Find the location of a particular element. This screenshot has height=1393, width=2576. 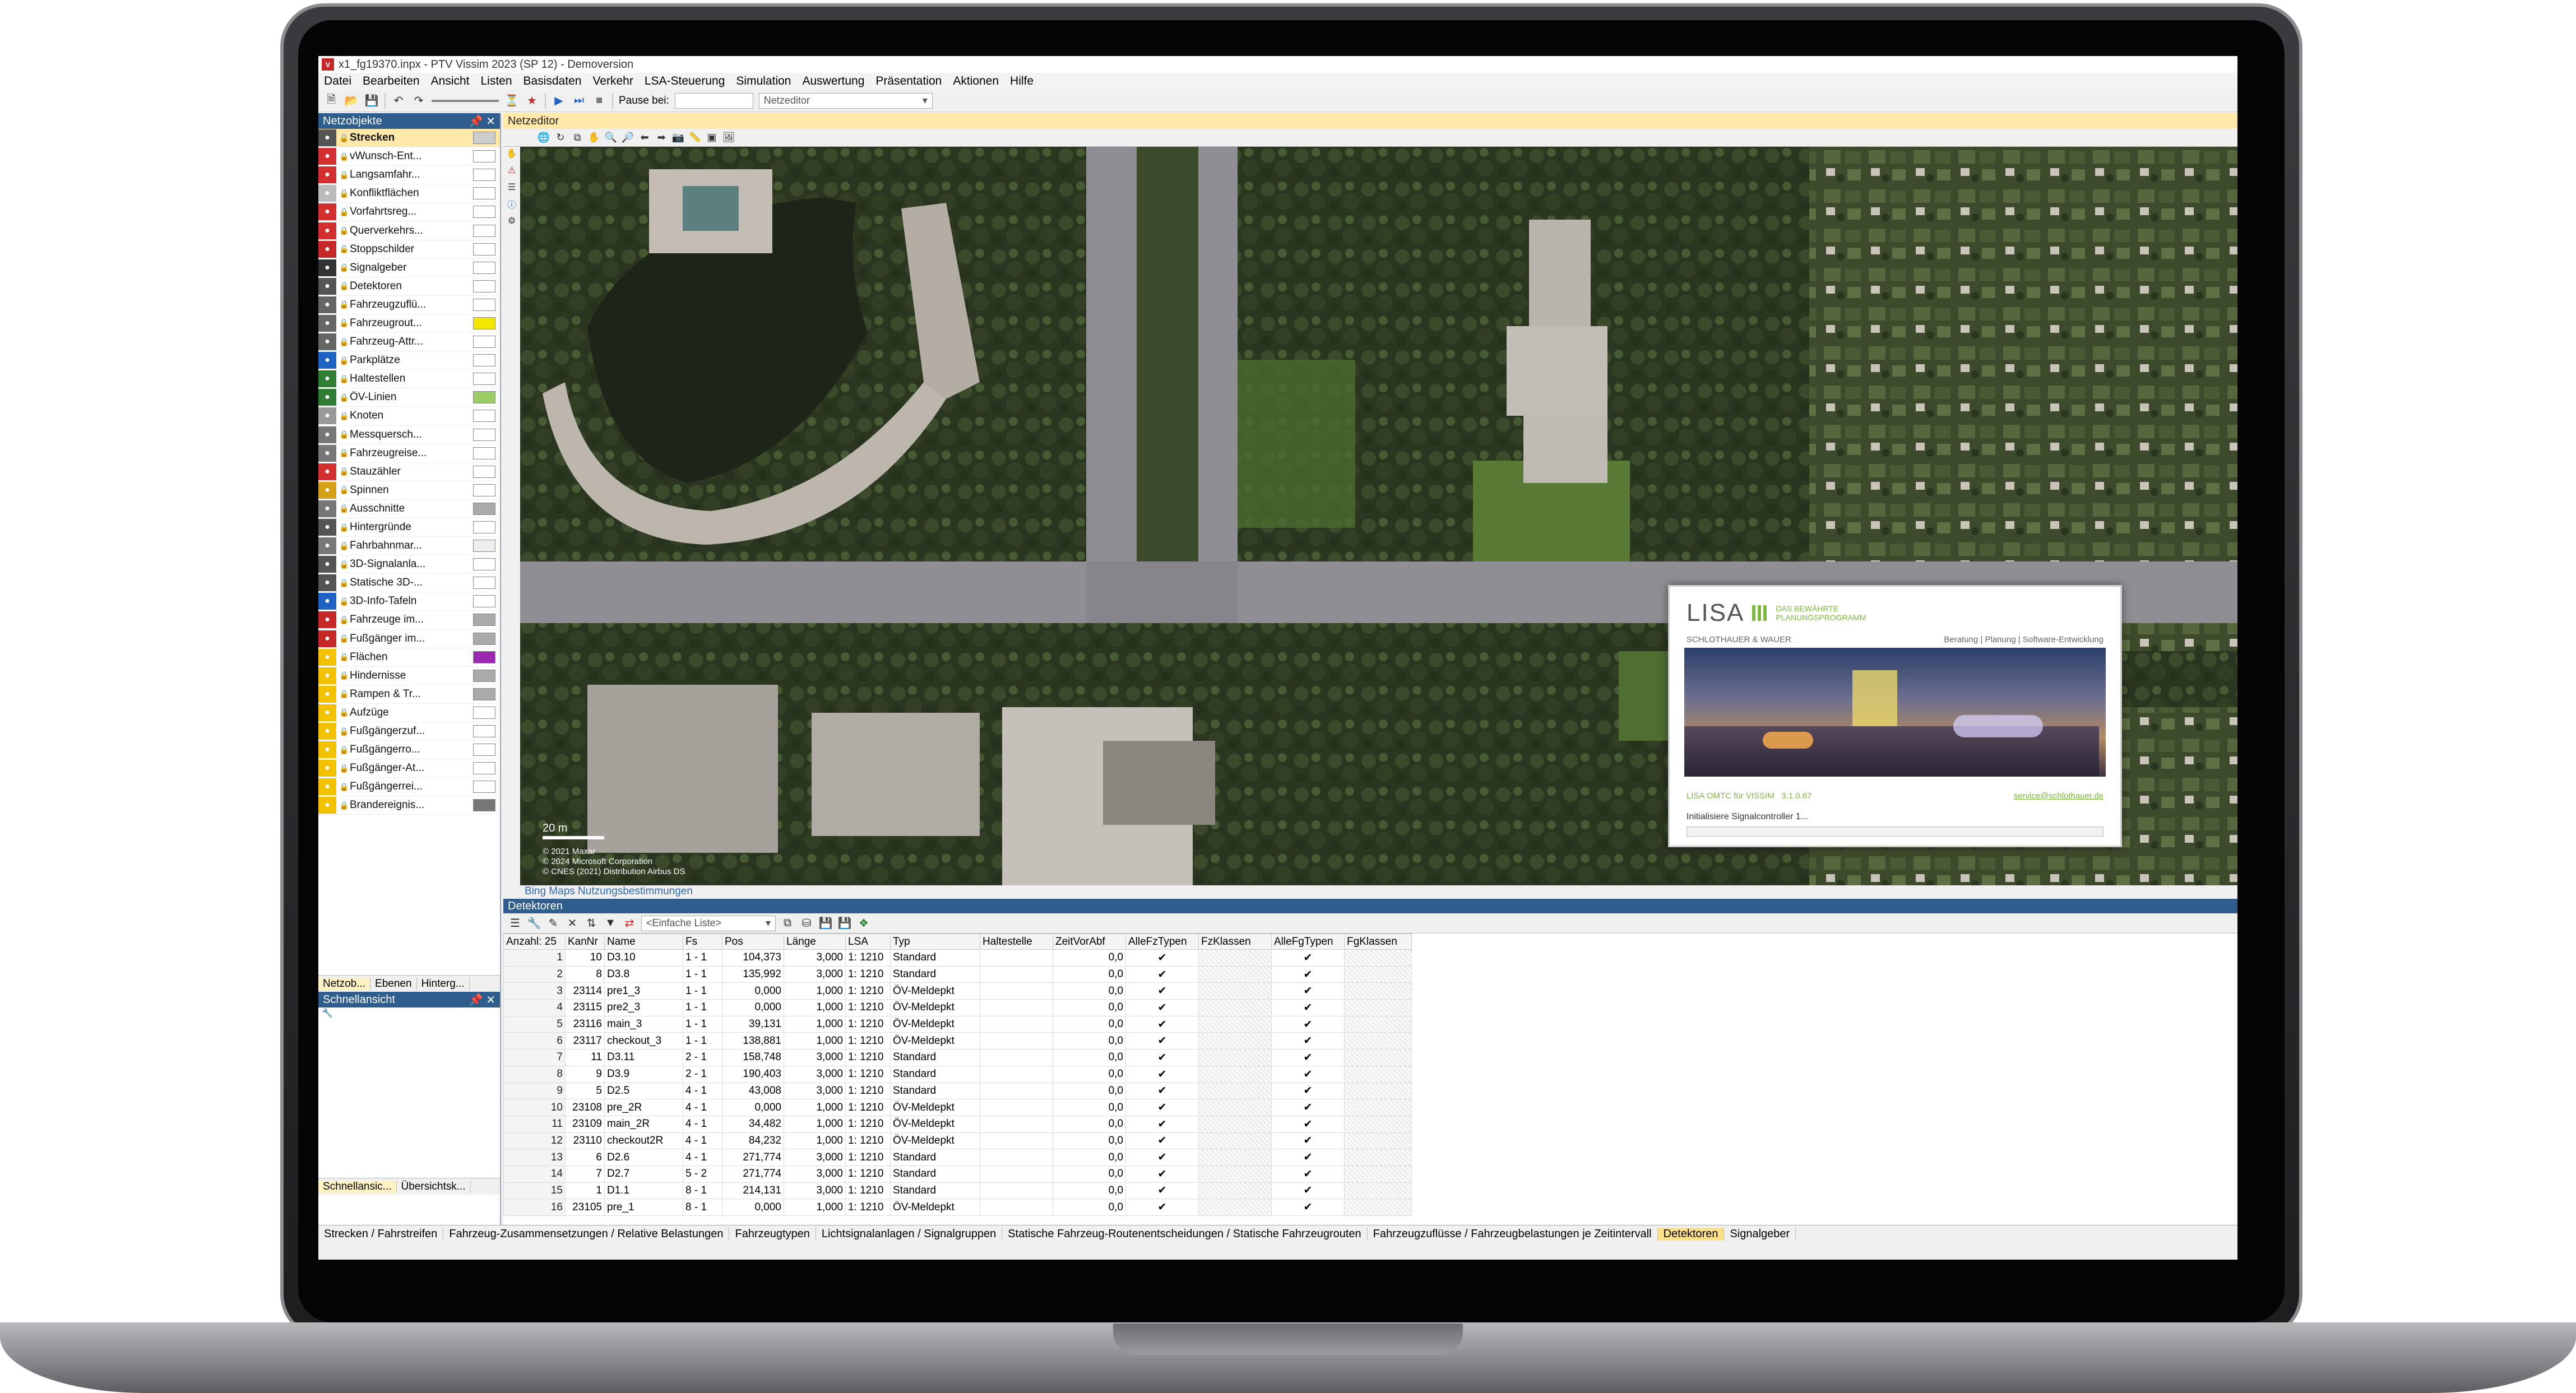

select-tool-icon: ✋ is located at coordinates (511, 153).